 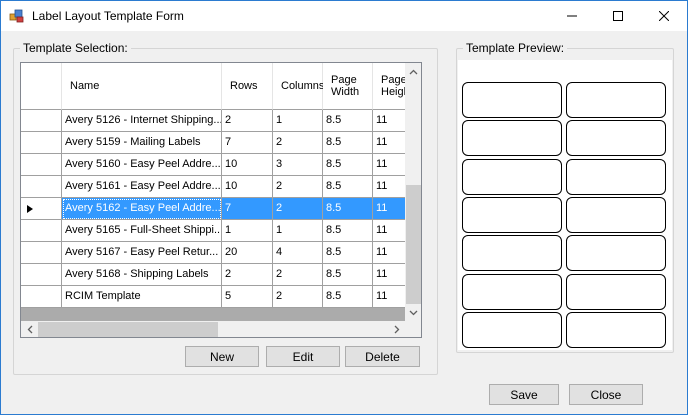 What do you see at coordinates (344, 16) in the screenshot?
I see `title-bar: Label Layout Template Form` at bounding box center [344, 16].